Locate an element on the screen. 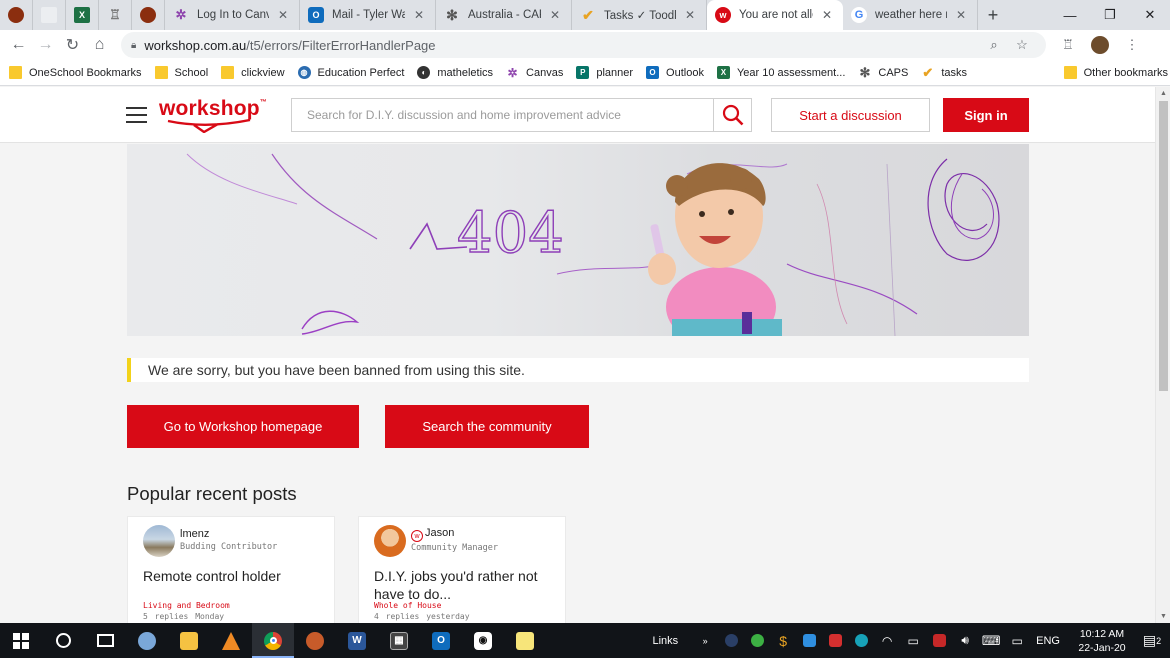  tray-shield-icon is located at coordinates (939, 640).